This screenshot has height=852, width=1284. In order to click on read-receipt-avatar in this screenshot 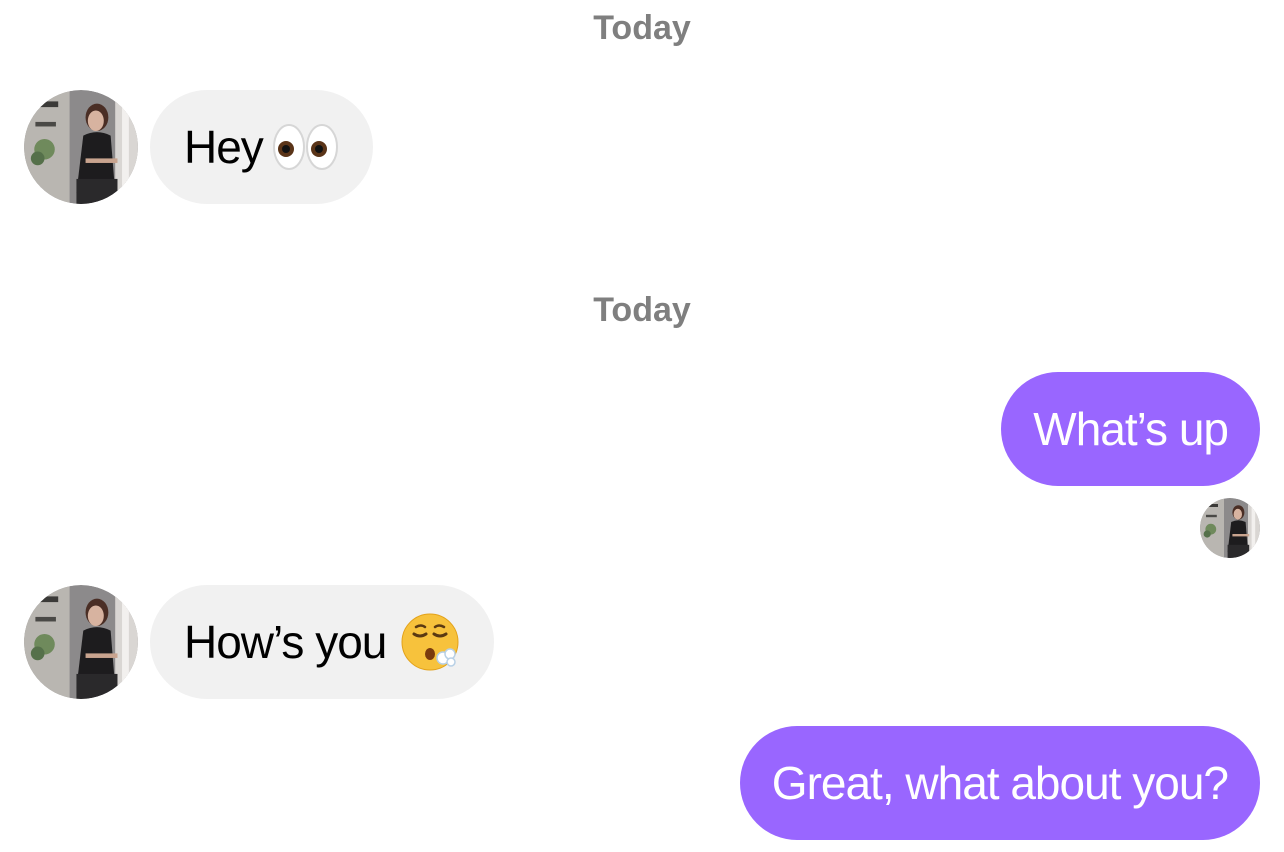, I will do `click(1230, 528)`.